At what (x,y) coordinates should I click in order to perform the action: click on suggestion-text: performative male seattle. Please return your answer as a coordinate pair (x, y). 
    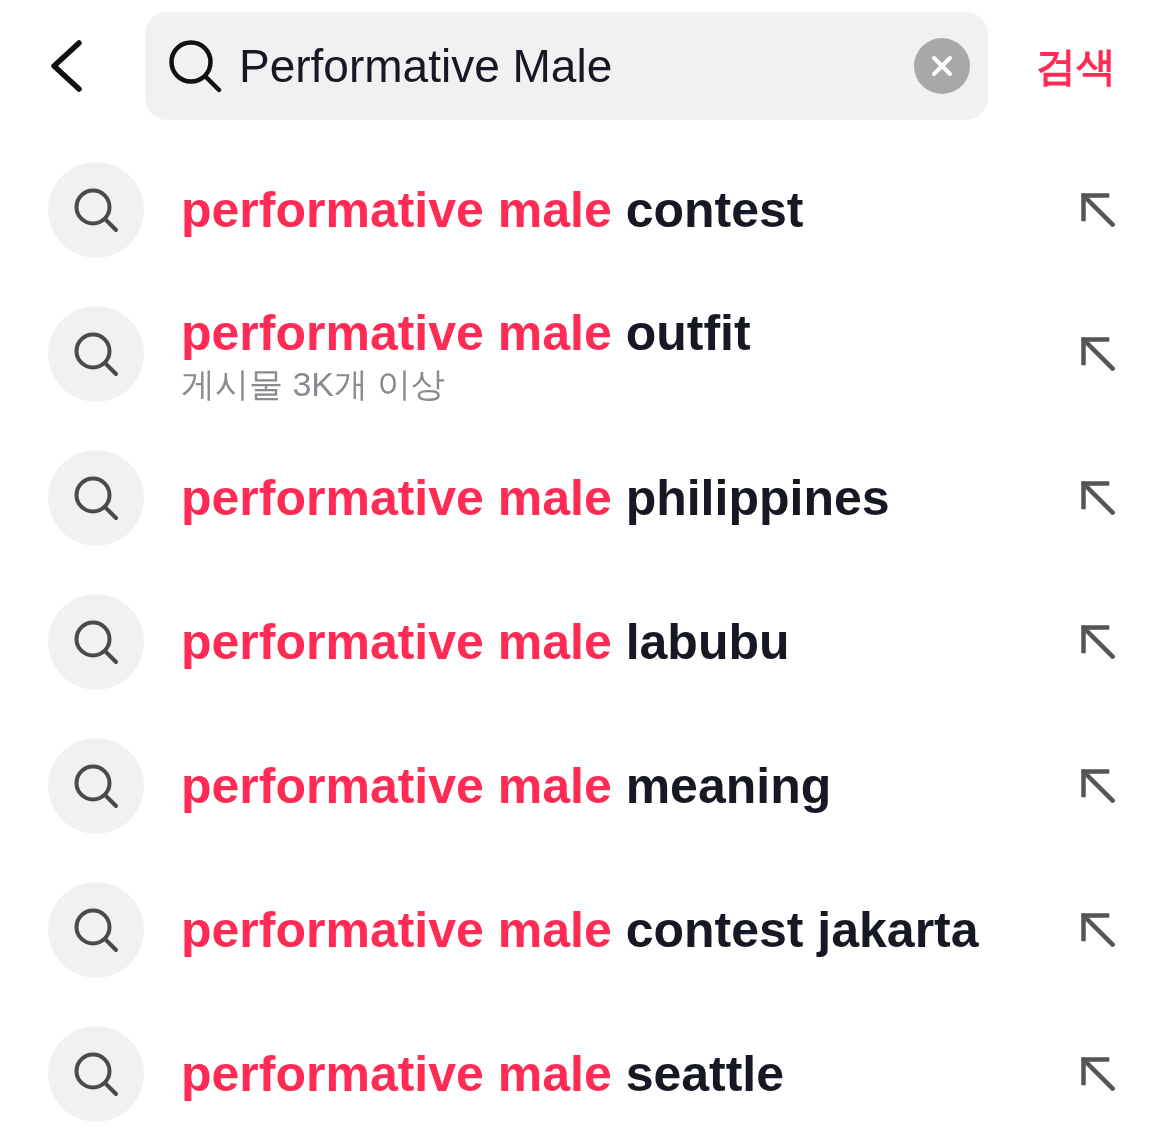
    Looking at the image, I should click on (483, 1074).